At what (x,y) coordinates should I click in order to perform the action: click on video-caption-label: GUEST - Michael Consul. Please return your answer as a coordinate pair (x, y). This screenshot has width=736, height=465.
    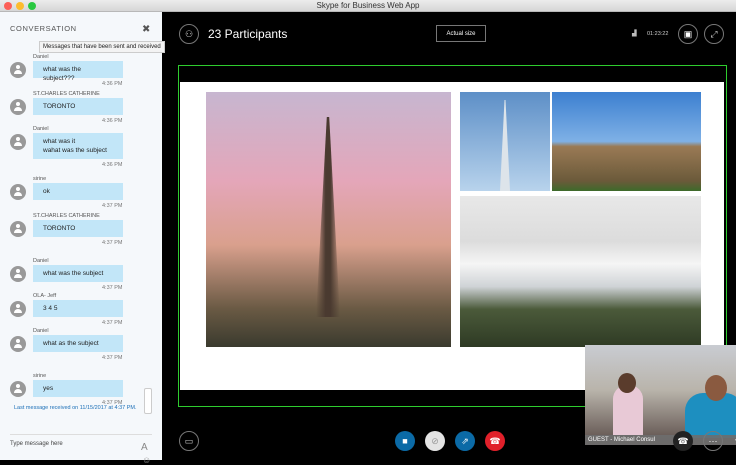
    Looking at the image, I should click on (621, 440).